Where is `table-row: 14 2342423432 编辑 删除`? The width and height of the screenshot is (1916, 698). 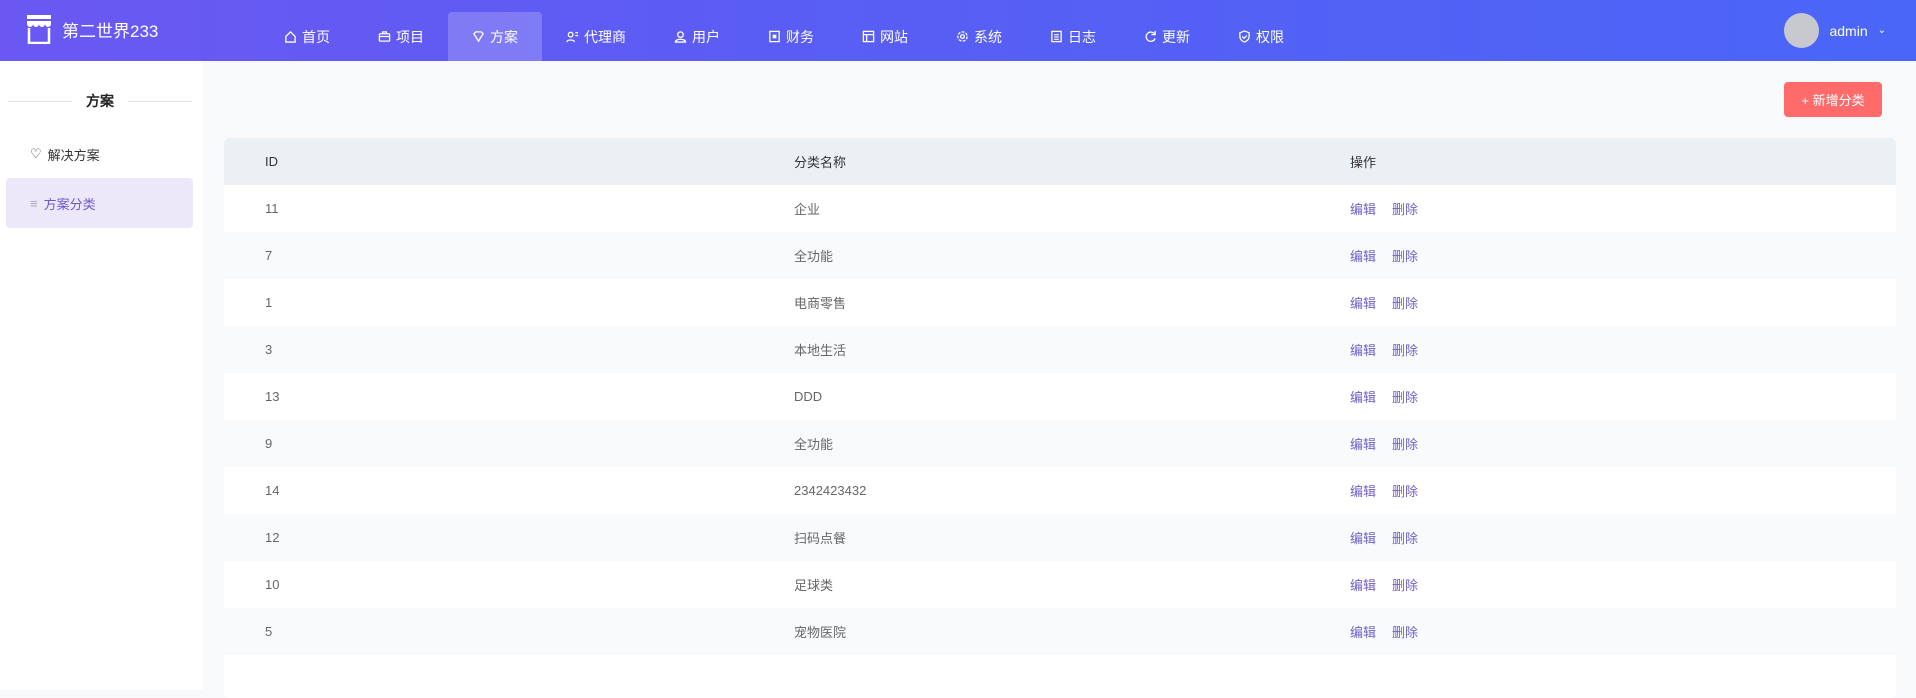 table-row: 14 2342423432 编辑 删除 is located at coordinates (1060, 490).